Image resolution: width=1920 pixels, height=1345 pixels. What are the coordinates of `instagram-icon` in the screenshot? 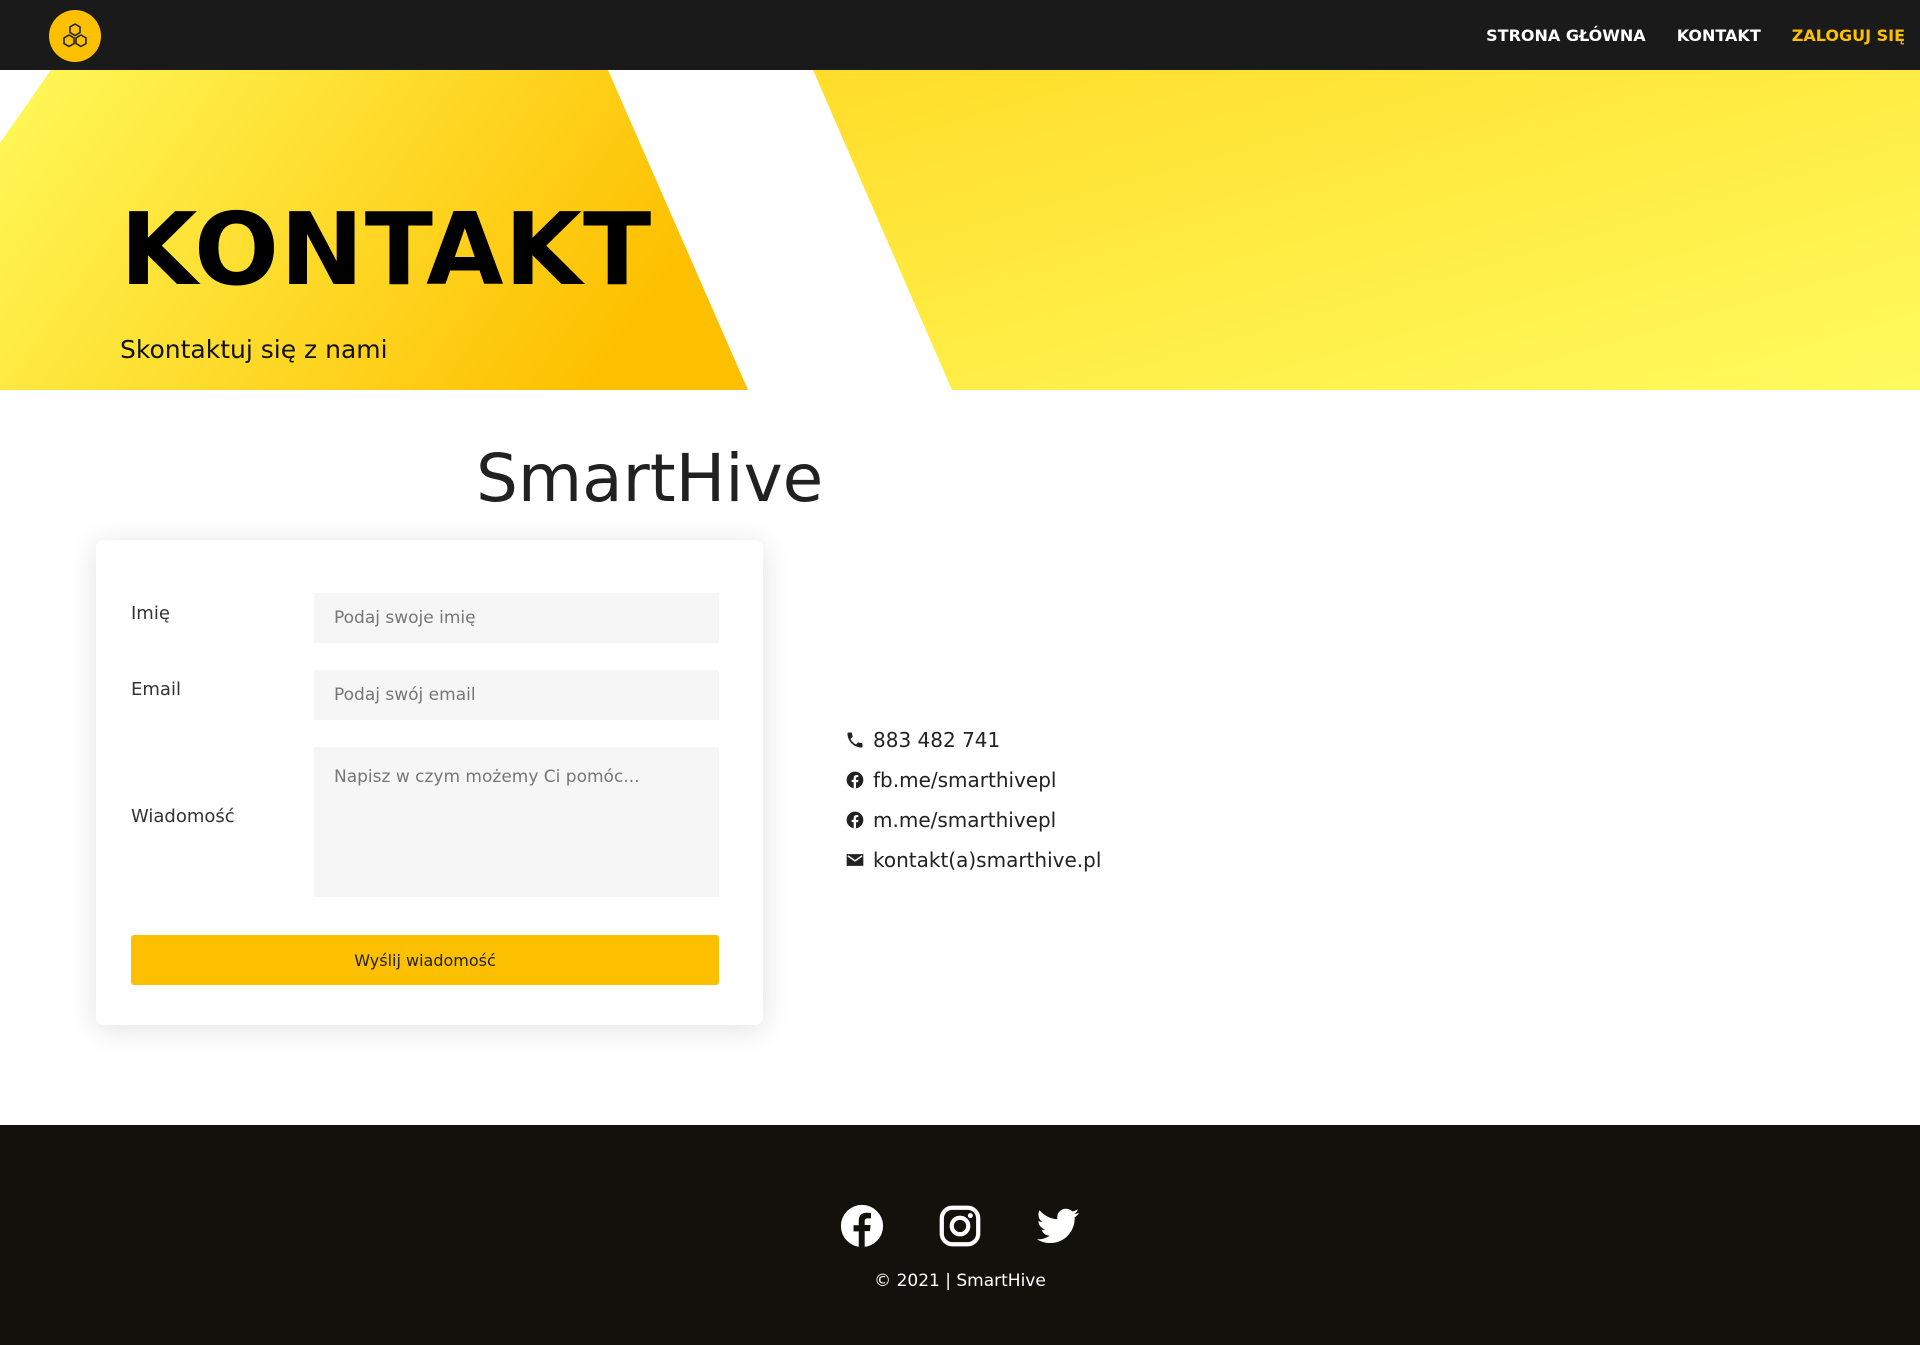 It's located at (960, 1226).